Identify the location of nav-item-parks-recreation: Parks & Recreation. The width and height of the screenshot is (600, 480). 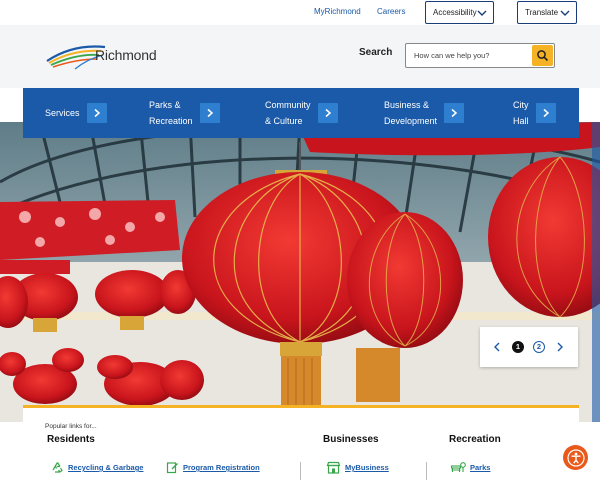
(184, 113).